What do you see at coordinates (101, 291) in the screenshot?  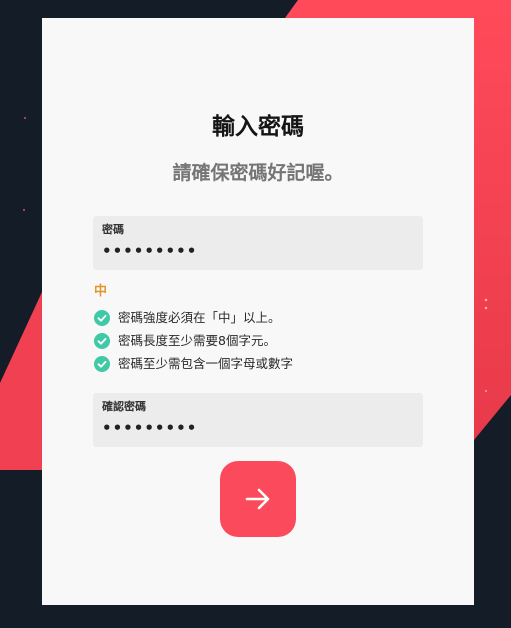 I see `strength-indicator: 中` at bounding box center [101, 291].